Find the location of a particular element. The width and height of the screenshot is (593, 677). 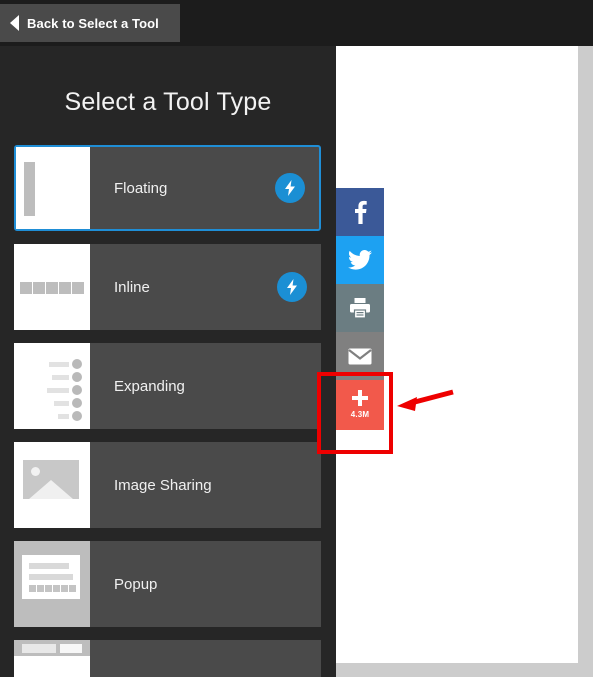

back-to-select-a-tool-button: Back to Select a Tool is located at coordinates (90, 23).